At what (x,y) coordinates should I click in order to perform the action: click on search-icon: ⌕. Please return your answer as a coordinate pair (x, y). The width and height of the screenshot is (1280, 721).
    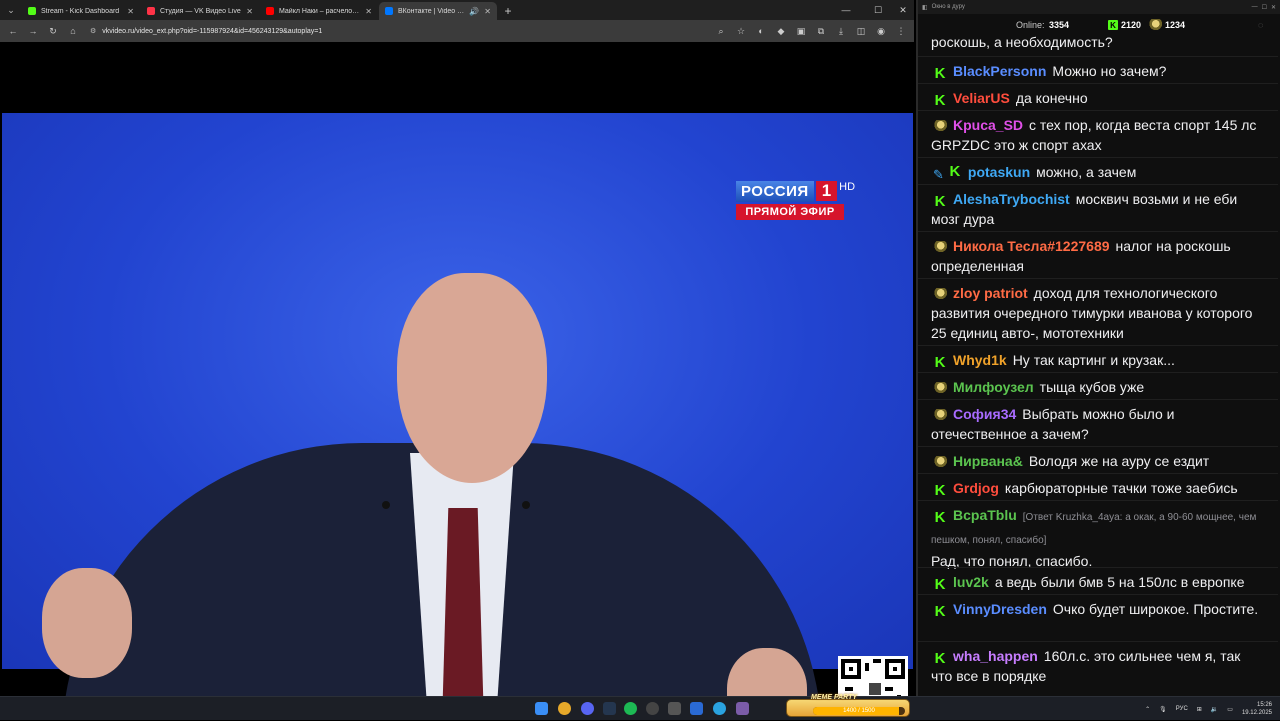
    Looking at the image, I should click on (721, 31).